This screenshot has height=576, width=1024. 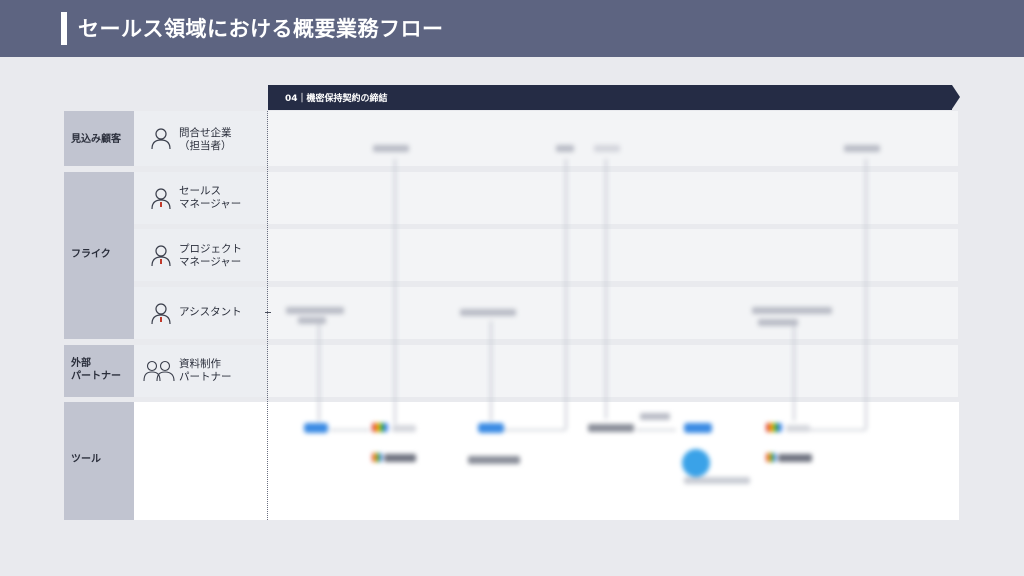 I want to click on role-label-project-manager-line2: マネージャー, so click(x=210, y=262).